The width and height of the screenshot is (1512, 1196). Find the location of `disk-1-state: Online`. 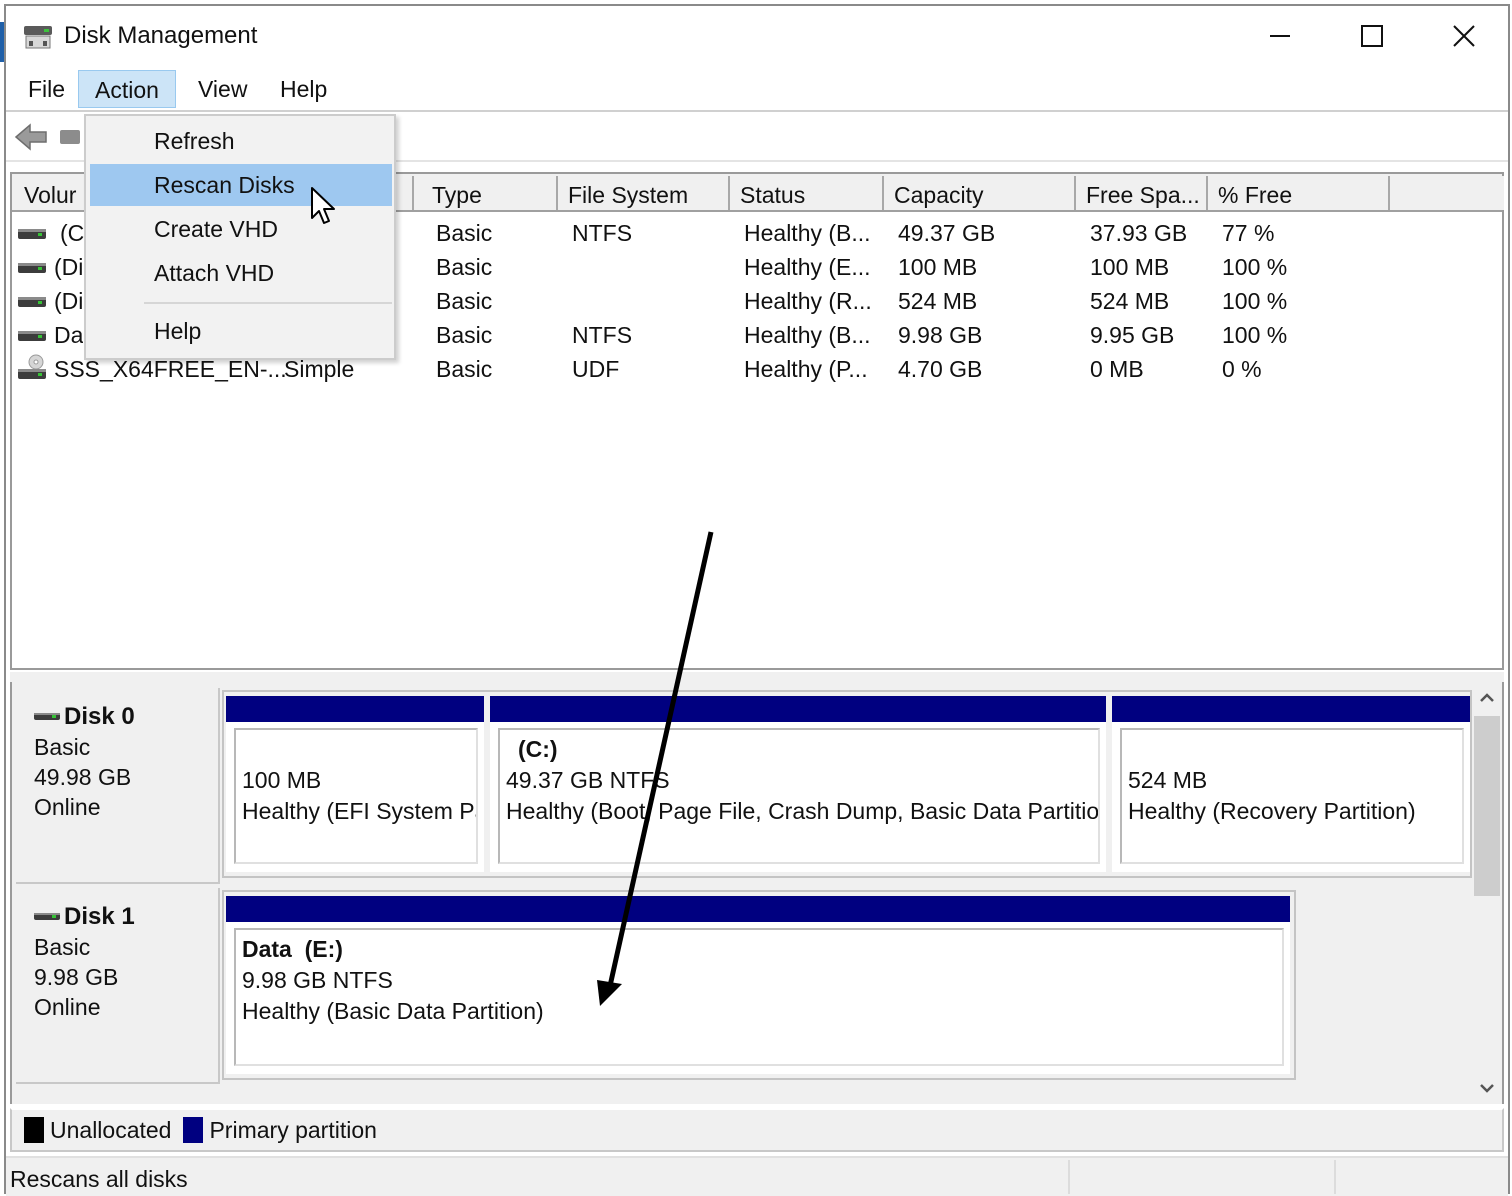

disk-1-state: Online is located at coordinates (67, 1007).